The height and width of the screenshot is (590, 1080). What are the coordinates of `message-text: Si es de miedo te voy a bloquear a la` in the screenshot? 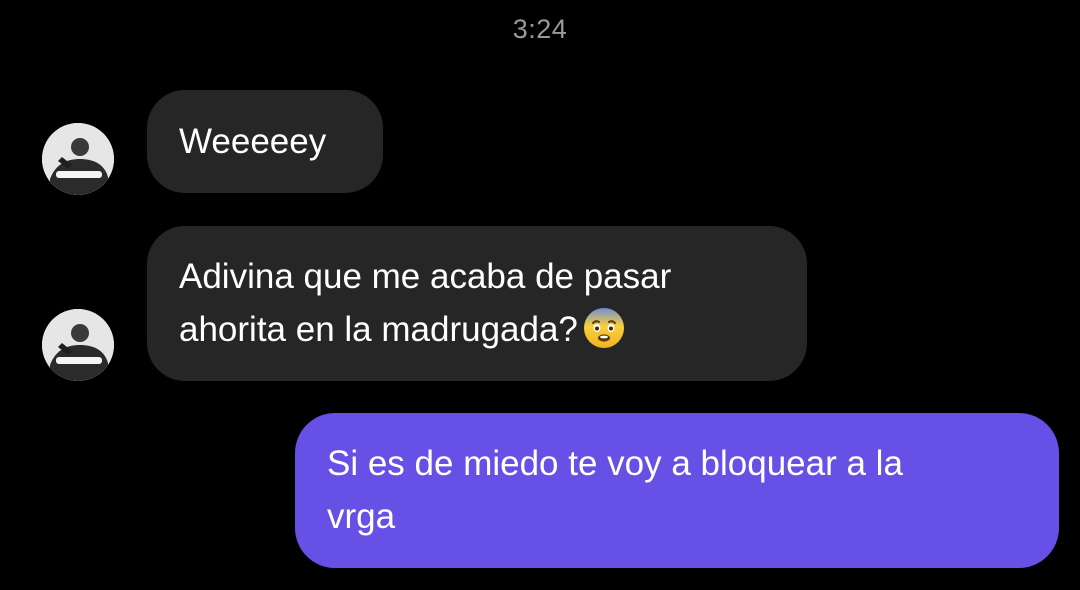 It's located at (615, 463).